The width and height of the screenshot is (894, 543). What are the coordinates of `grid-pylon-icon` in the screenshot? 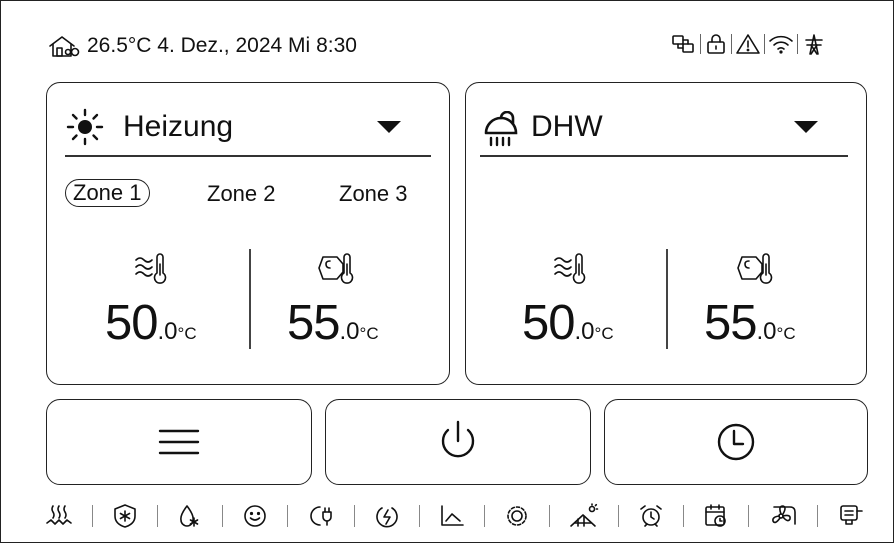 It's located at (814, 44).